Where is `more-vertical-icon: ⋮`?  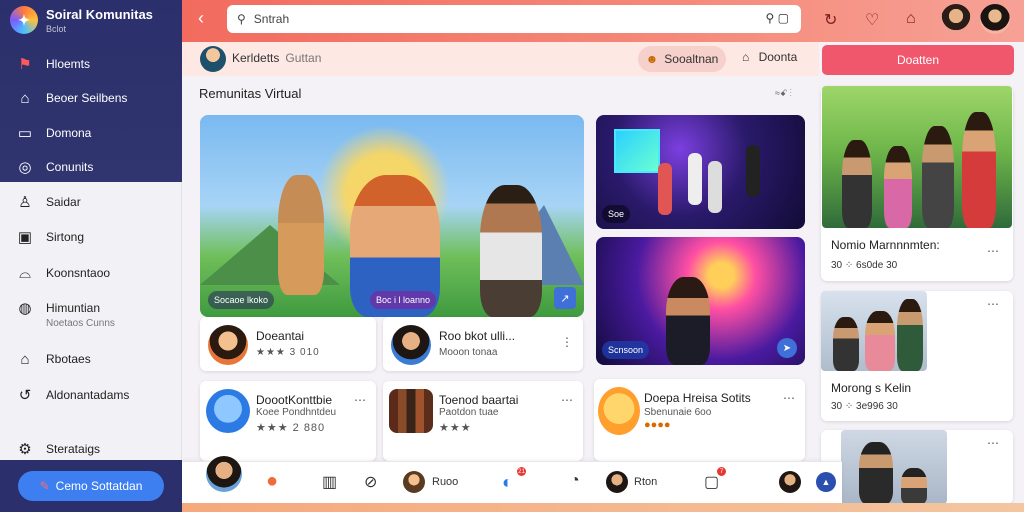 more-vertical-icon: ⋮ is located at coordinates (567, 342).